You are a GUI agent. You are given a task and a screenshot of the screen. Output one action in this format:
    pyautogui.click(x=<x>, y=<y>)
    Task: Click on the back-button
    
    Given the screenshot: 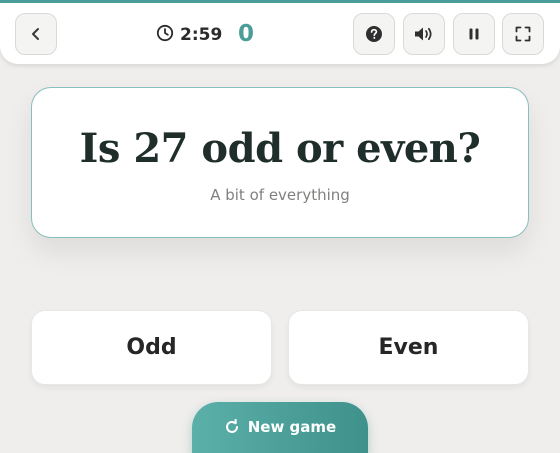 What is the action you would take?
    pyautogui.click(x=36, y=34)
    